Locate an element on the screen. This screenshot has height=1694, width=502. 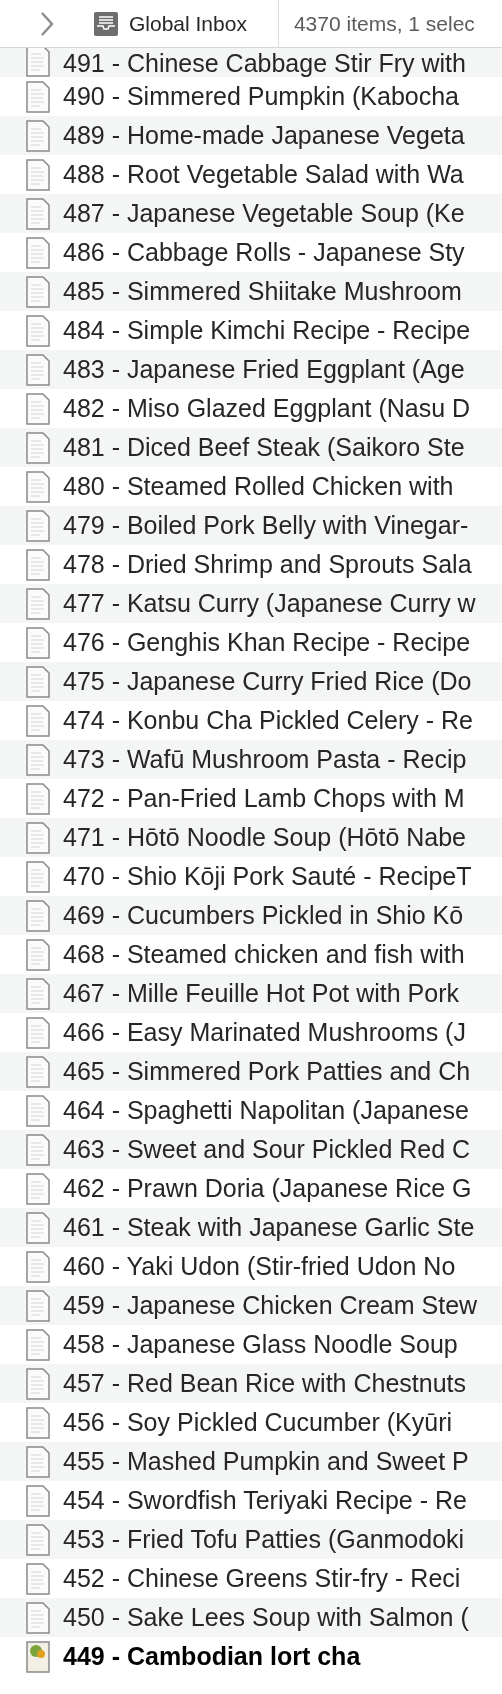
item-title: 456 - Soy Pickled Cucumber (Kyūri is located at coordinates (258, 1422).